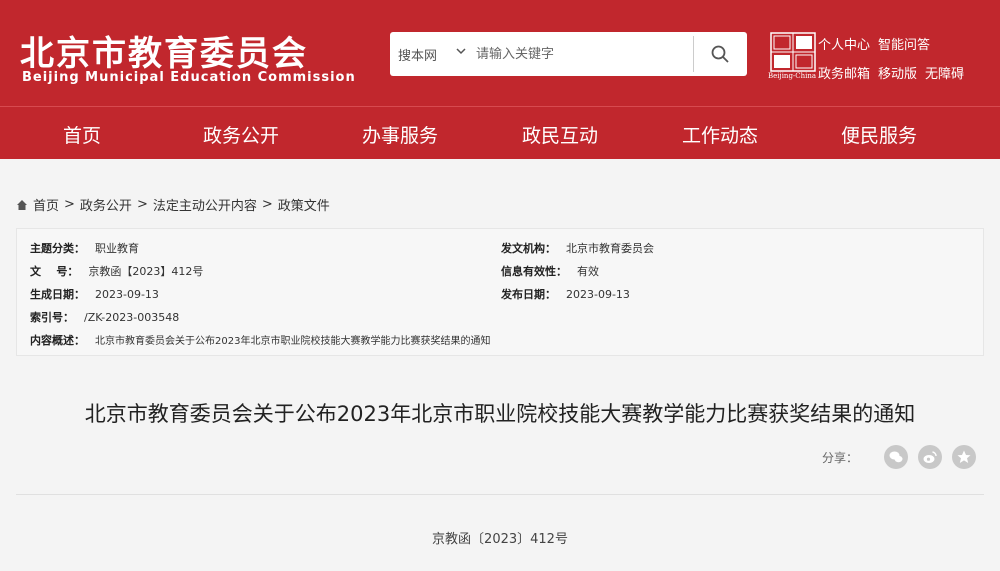  Describe the element at coordinates (117, 248) in the screenshot. I see `meta-topic-value: 职业教育` at that location.